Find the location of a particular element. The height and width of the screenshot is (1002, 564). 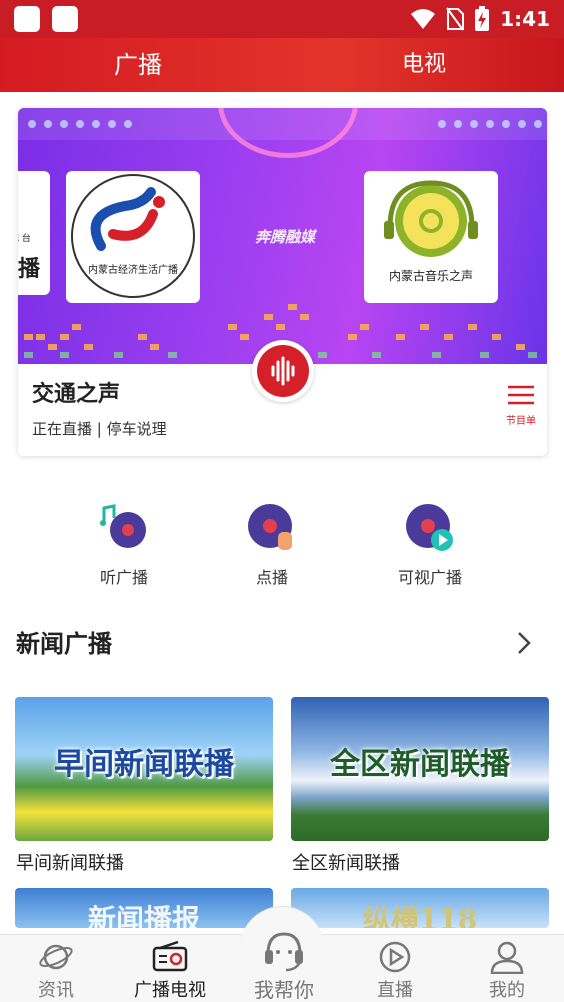

visual-radio-entry: 可视广播 is located at coordinates (430, 545).